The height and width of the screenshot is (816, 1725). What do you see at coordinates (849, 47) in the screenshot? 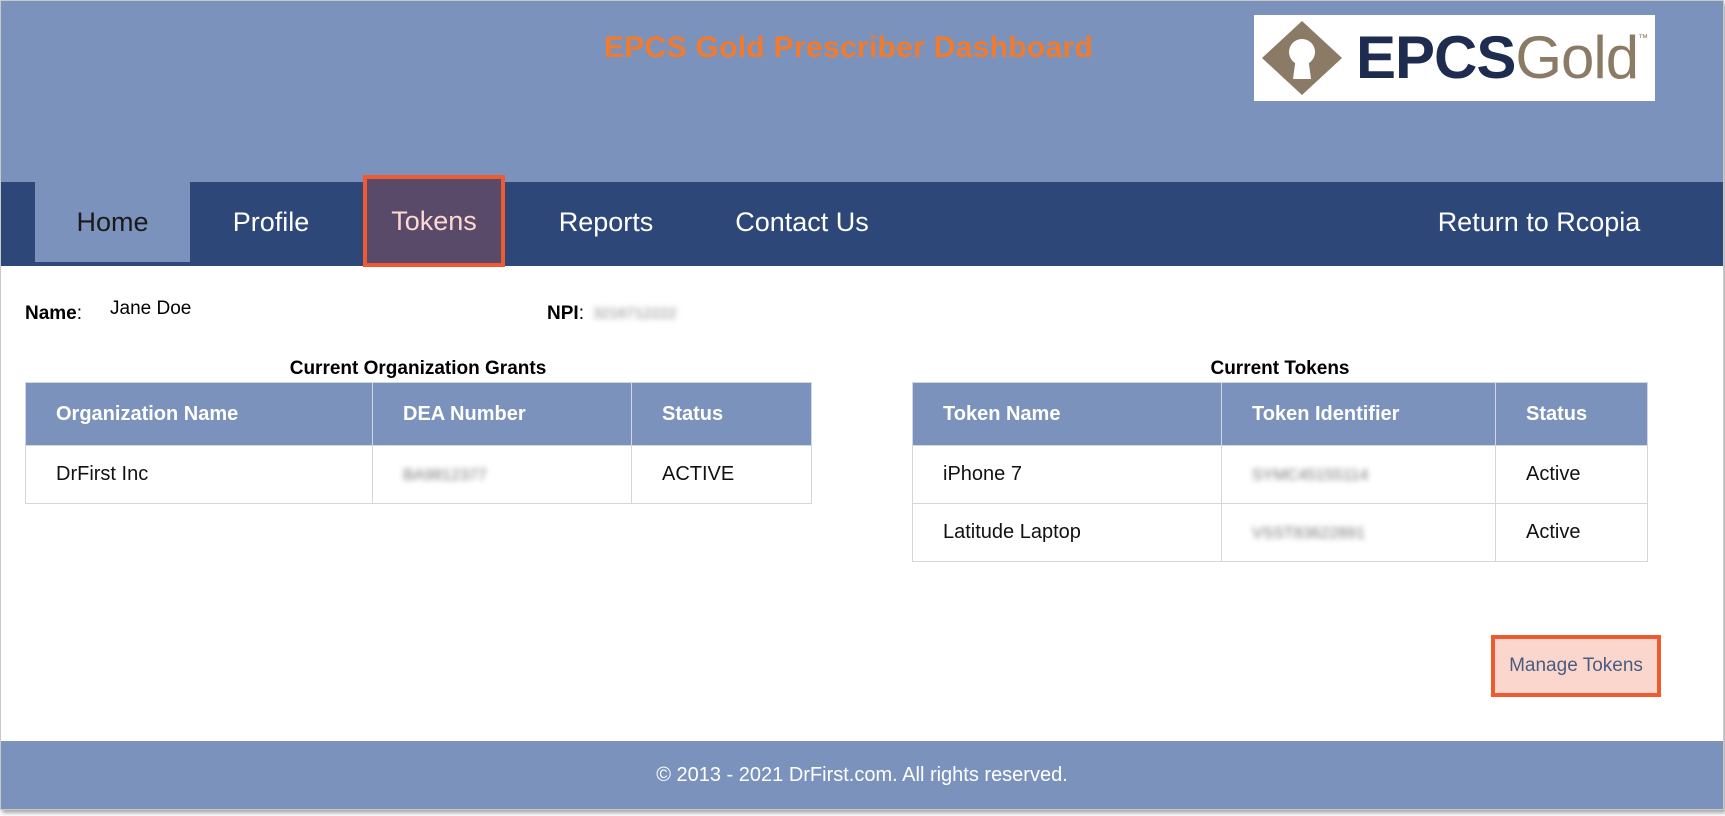
I see `dashboard-title: EPCS Gold Prescriber Dashboard` at bounding box center [849, 47].